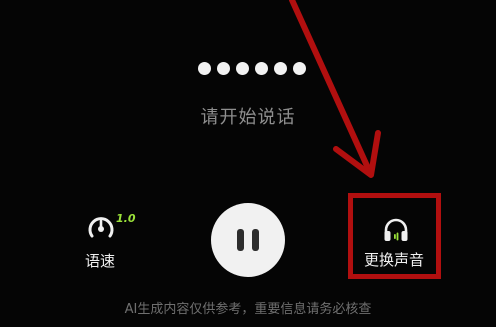  Describe the element at coordinates (394, 260) in the screenshot. I see `change-voice-label: 更换声音` at that location.